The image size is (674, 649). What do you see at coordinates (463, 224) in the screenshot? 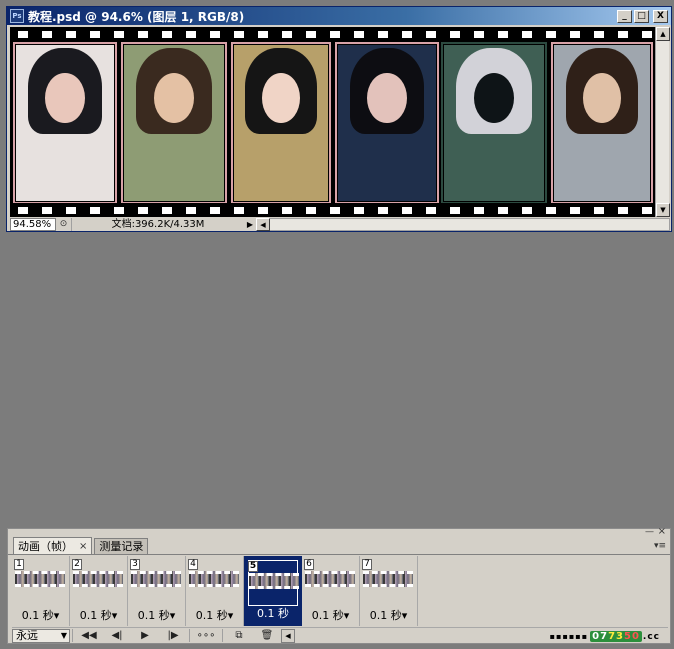
I see `horizontal-scrollbar: ◀` at bounding box center [463, 224].